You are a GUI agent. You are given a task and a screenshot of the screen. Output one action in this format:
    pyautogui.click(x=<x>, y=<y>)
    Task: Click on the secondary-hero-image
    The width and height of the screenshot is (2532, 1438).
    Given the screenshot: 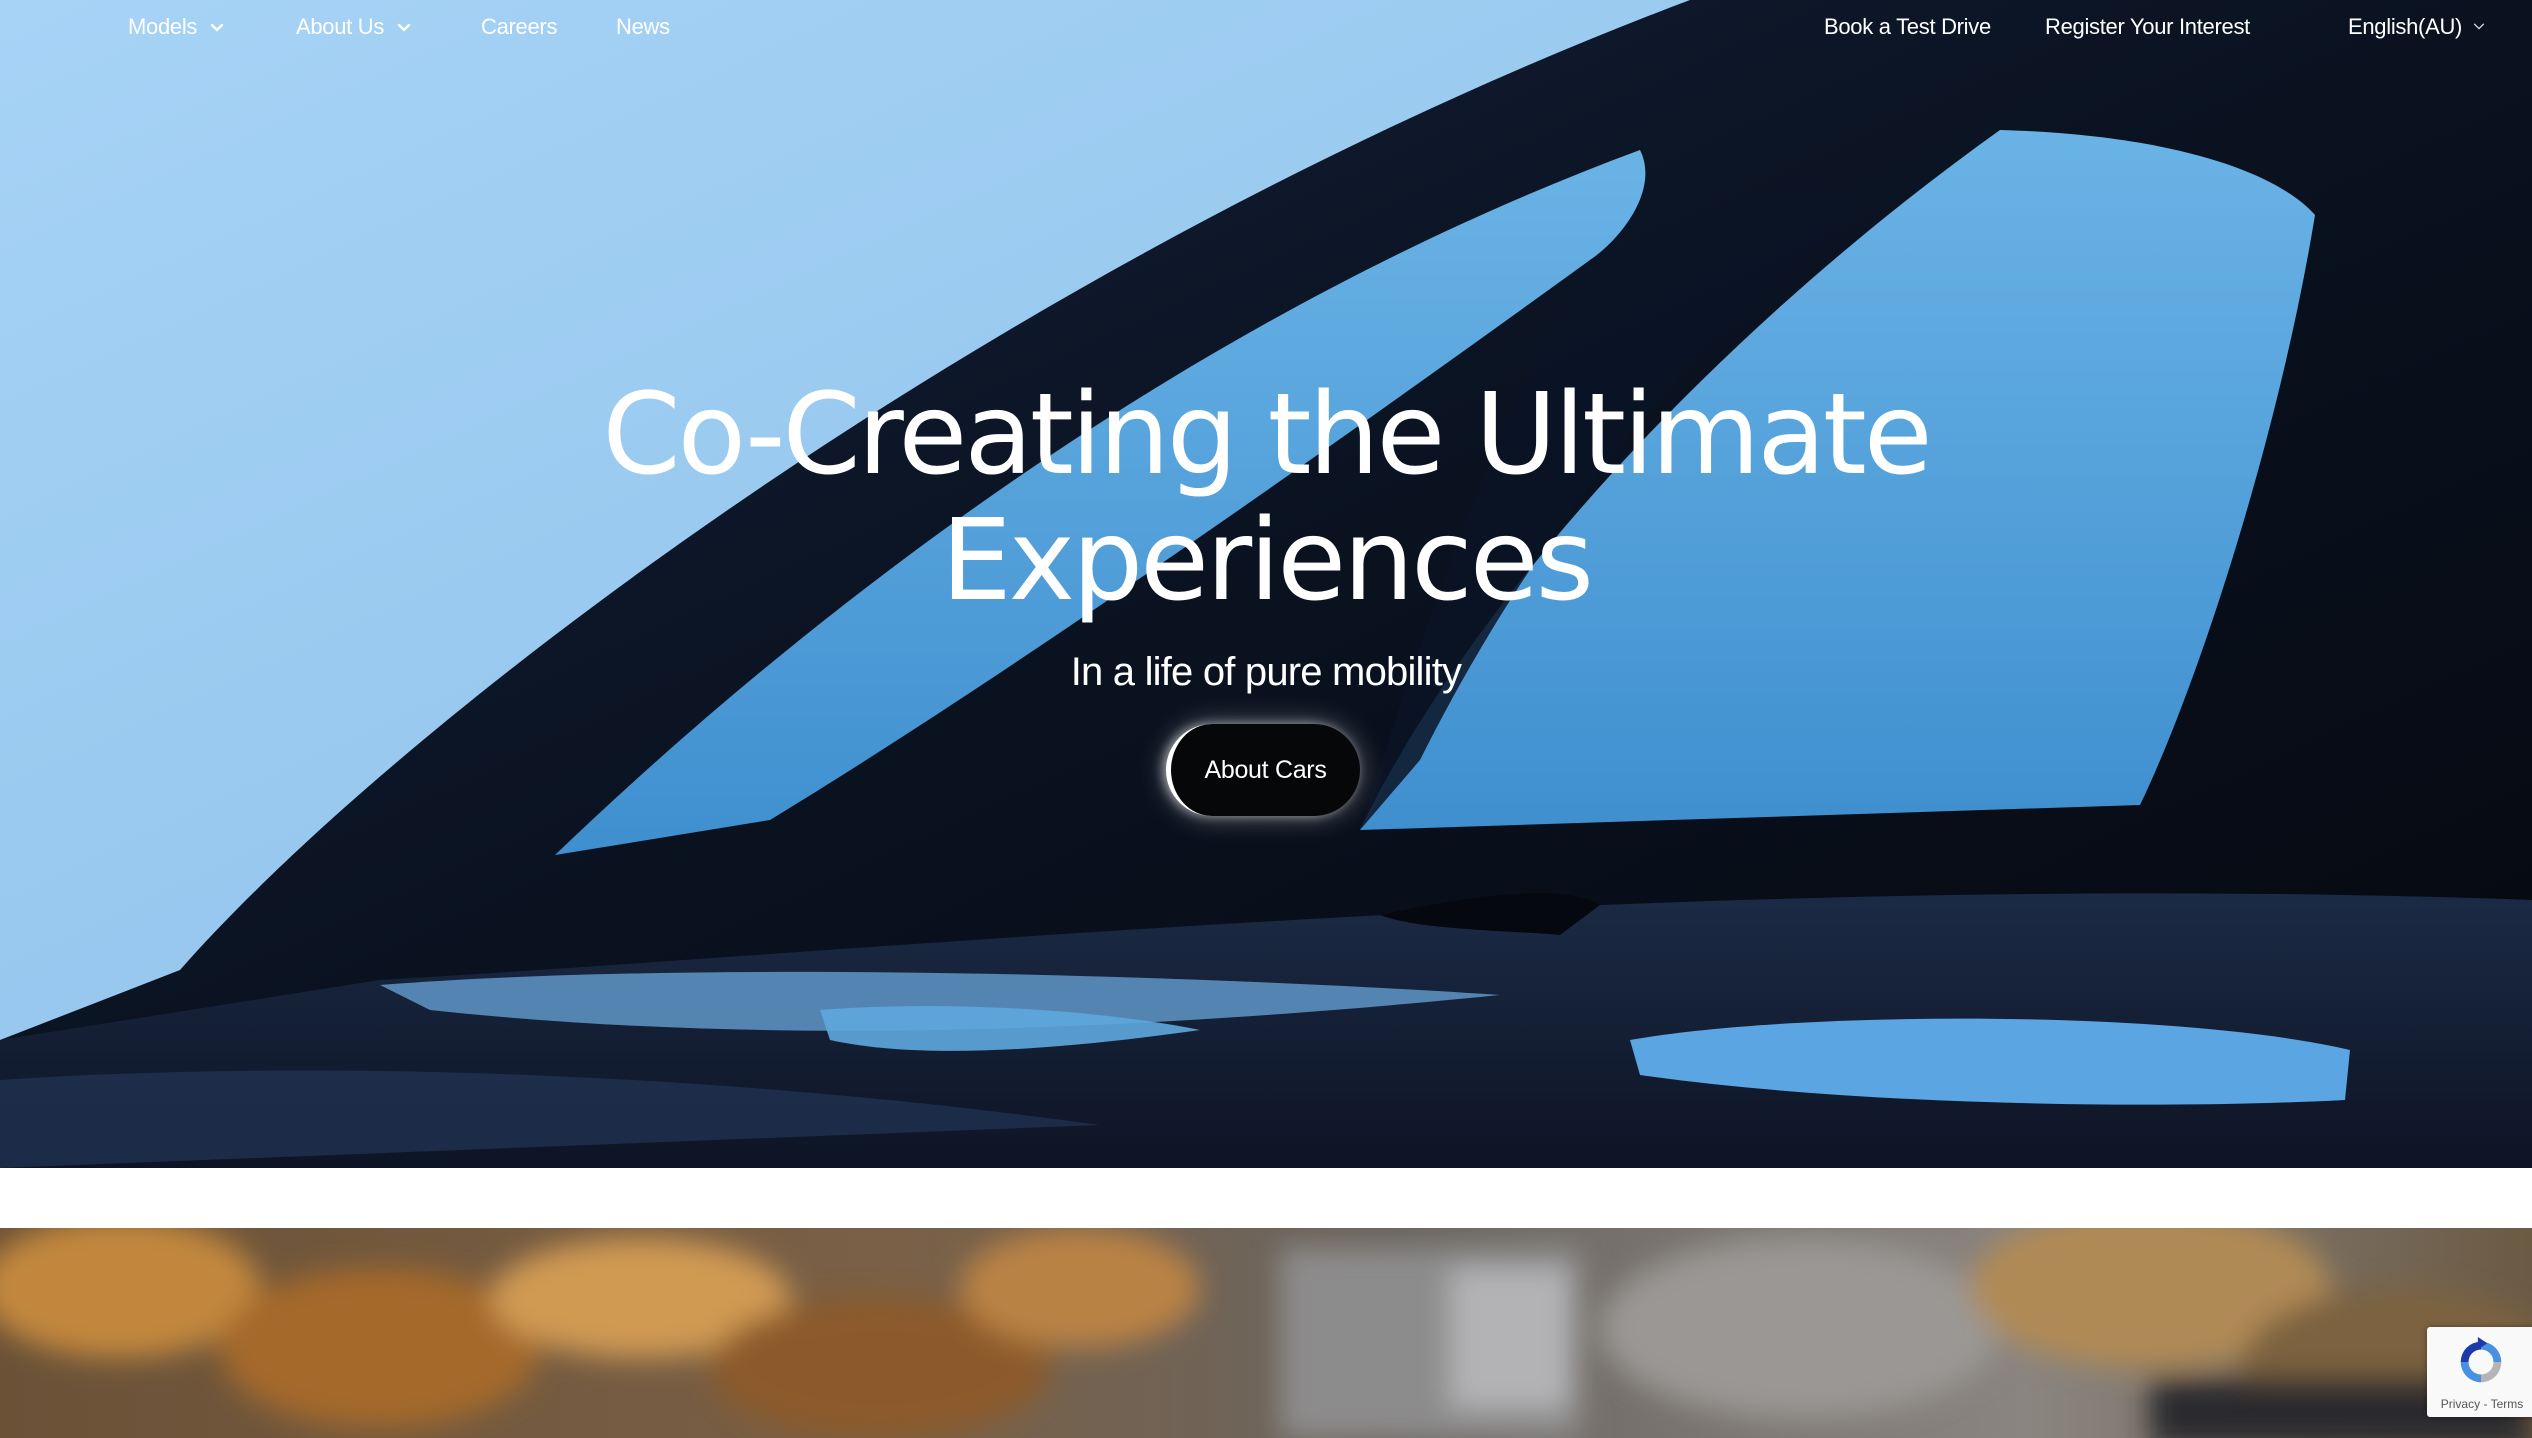 What is the action you would take?
    pyautogui.click(x=1266, y=1333)
    